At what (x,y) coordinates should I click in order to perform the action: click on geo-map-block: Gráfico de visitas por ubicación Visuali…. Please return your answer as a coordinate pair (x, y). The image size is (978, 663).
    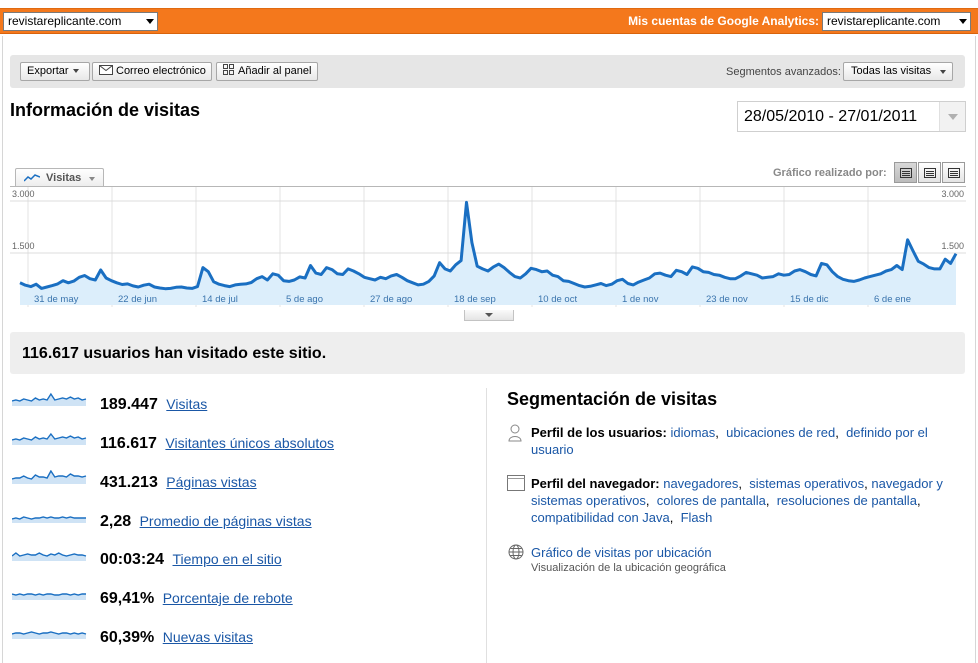
    Looking at the image, I should click on (751, 560).